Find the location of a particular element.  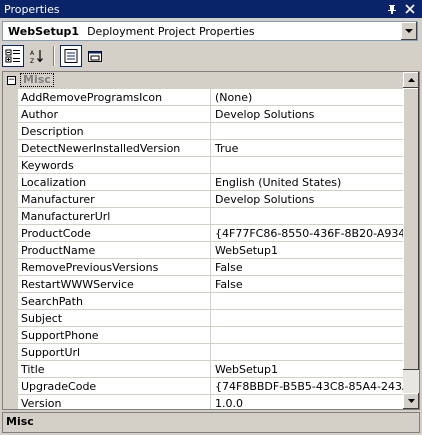

property-row: AddRemoveProgramsIcon (None) is located at coordinates (211, 97).